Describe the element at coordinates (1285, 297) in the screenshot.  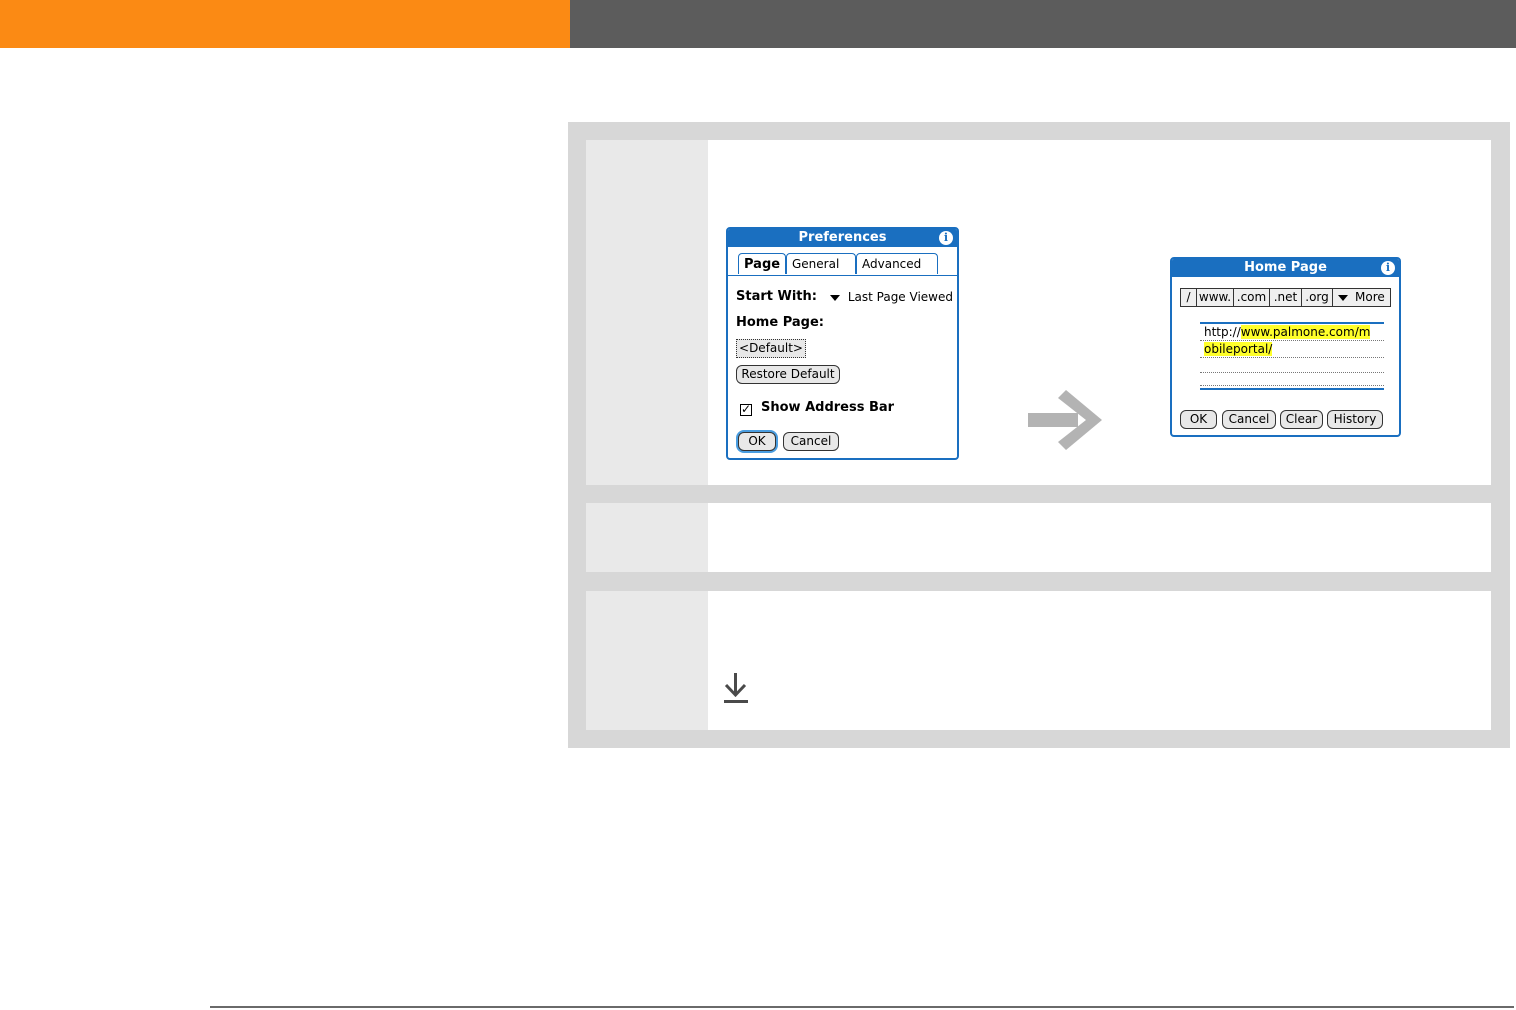
I see `shortcut-net: .net` at that location.